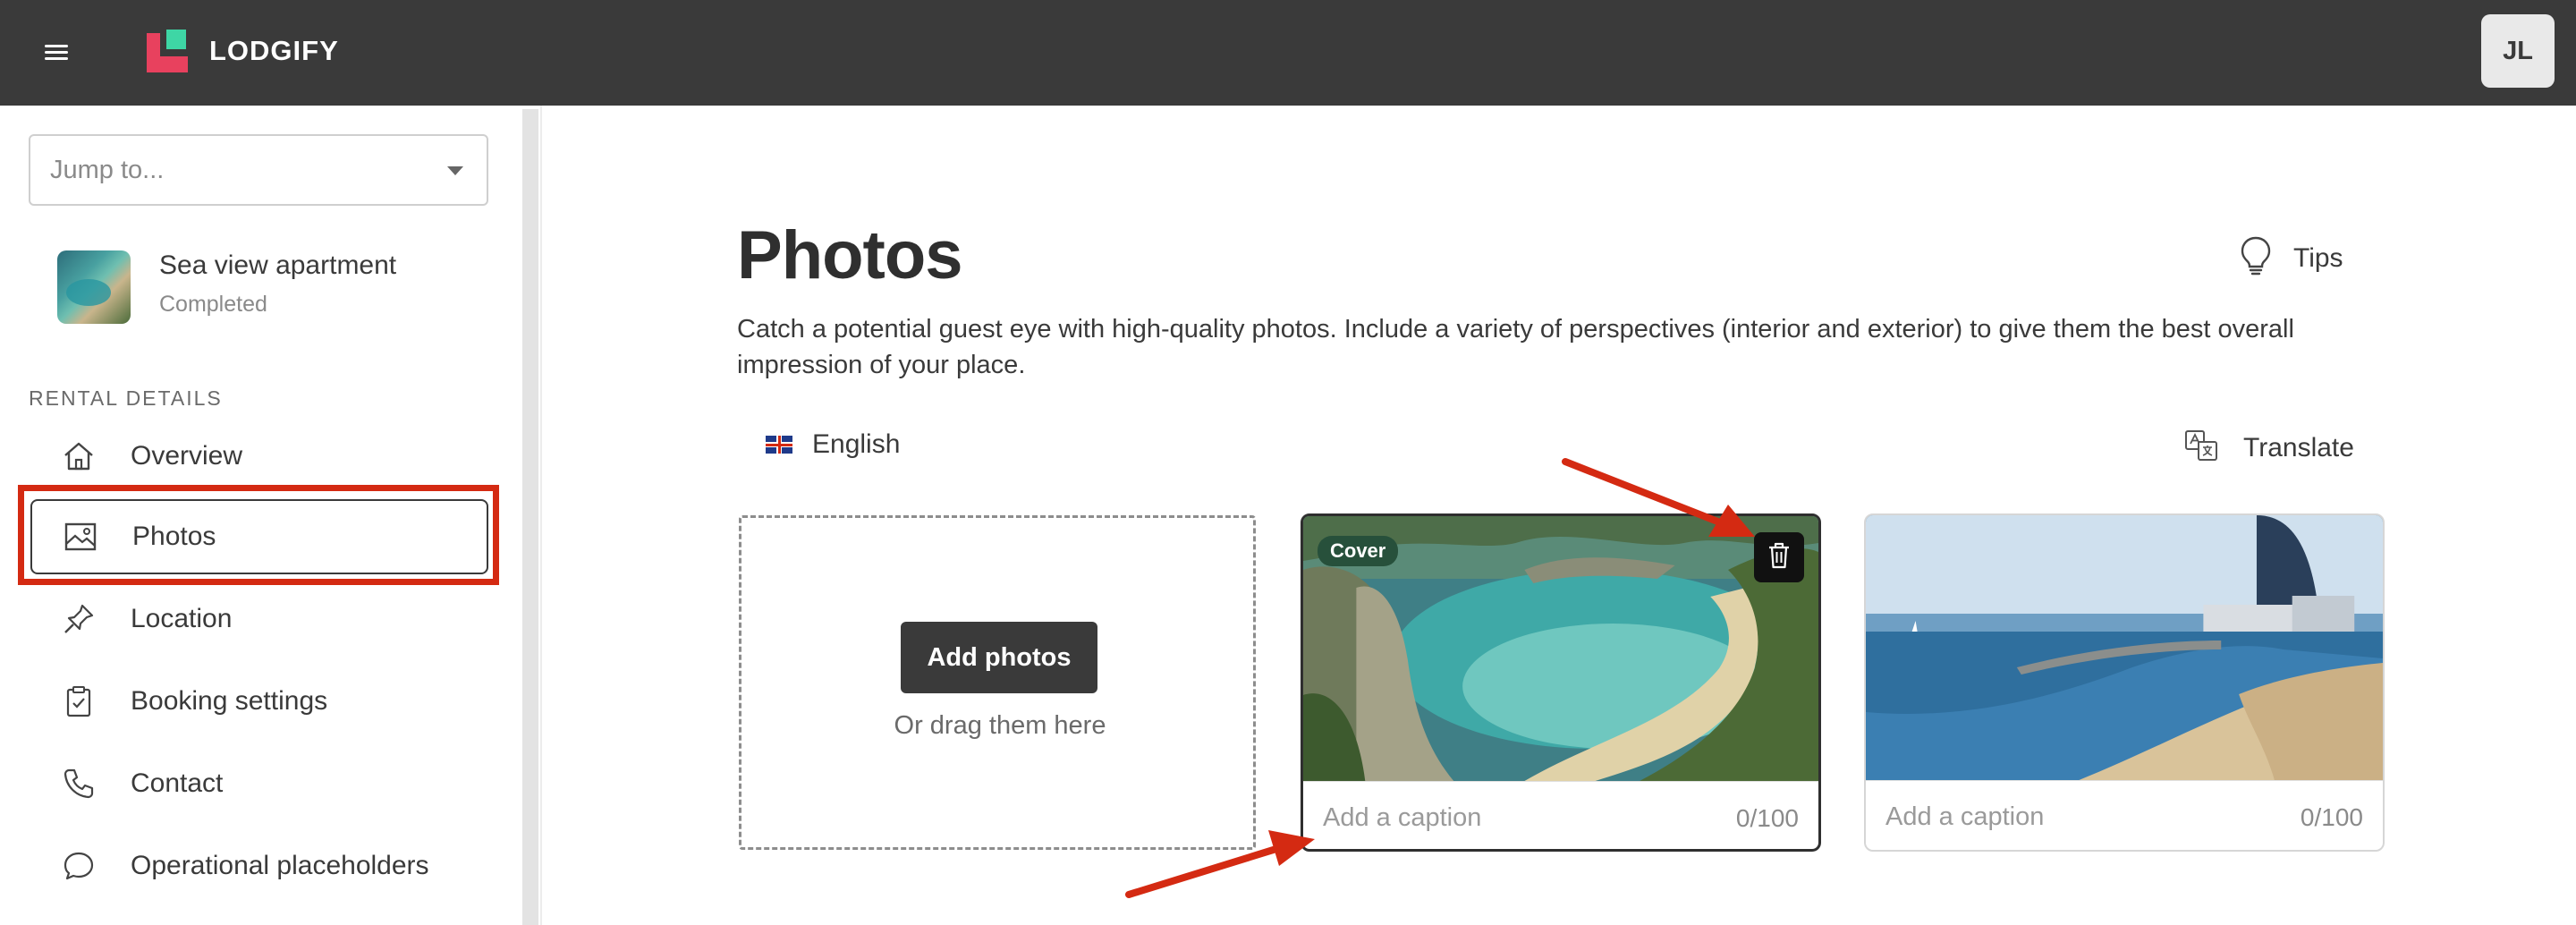 The height and width of the screenshot is (925, 2576). What do you see at coordinates (259, 783) in the screenshot?
I see `sidebar-item-contact: Contact` at bounding box center [259, 783].